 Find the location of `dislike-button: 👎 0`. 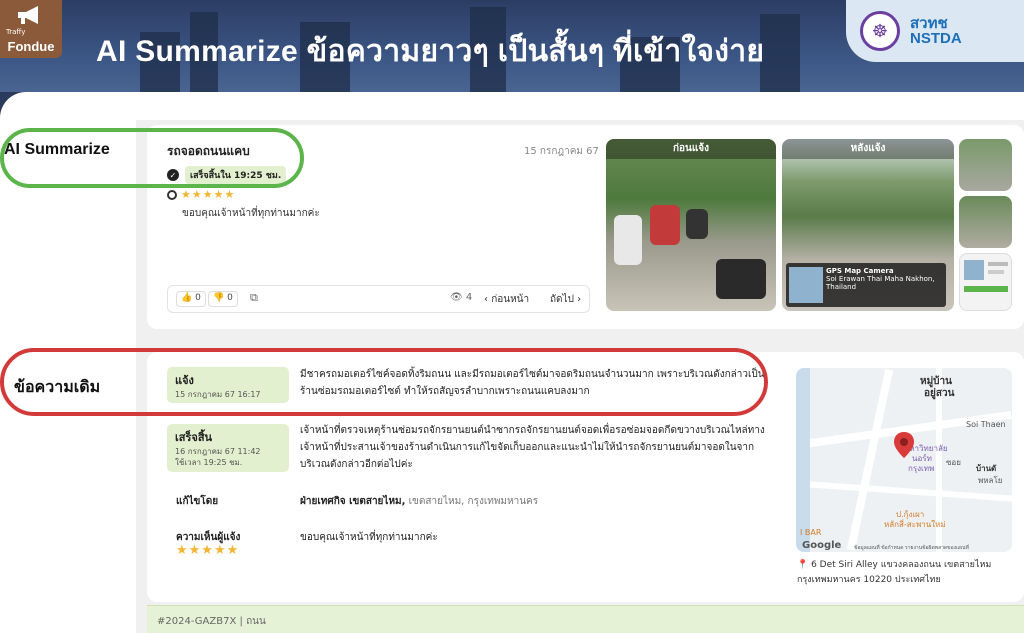

dislike-button: 👎 0 is located at coordinates (223, 299).